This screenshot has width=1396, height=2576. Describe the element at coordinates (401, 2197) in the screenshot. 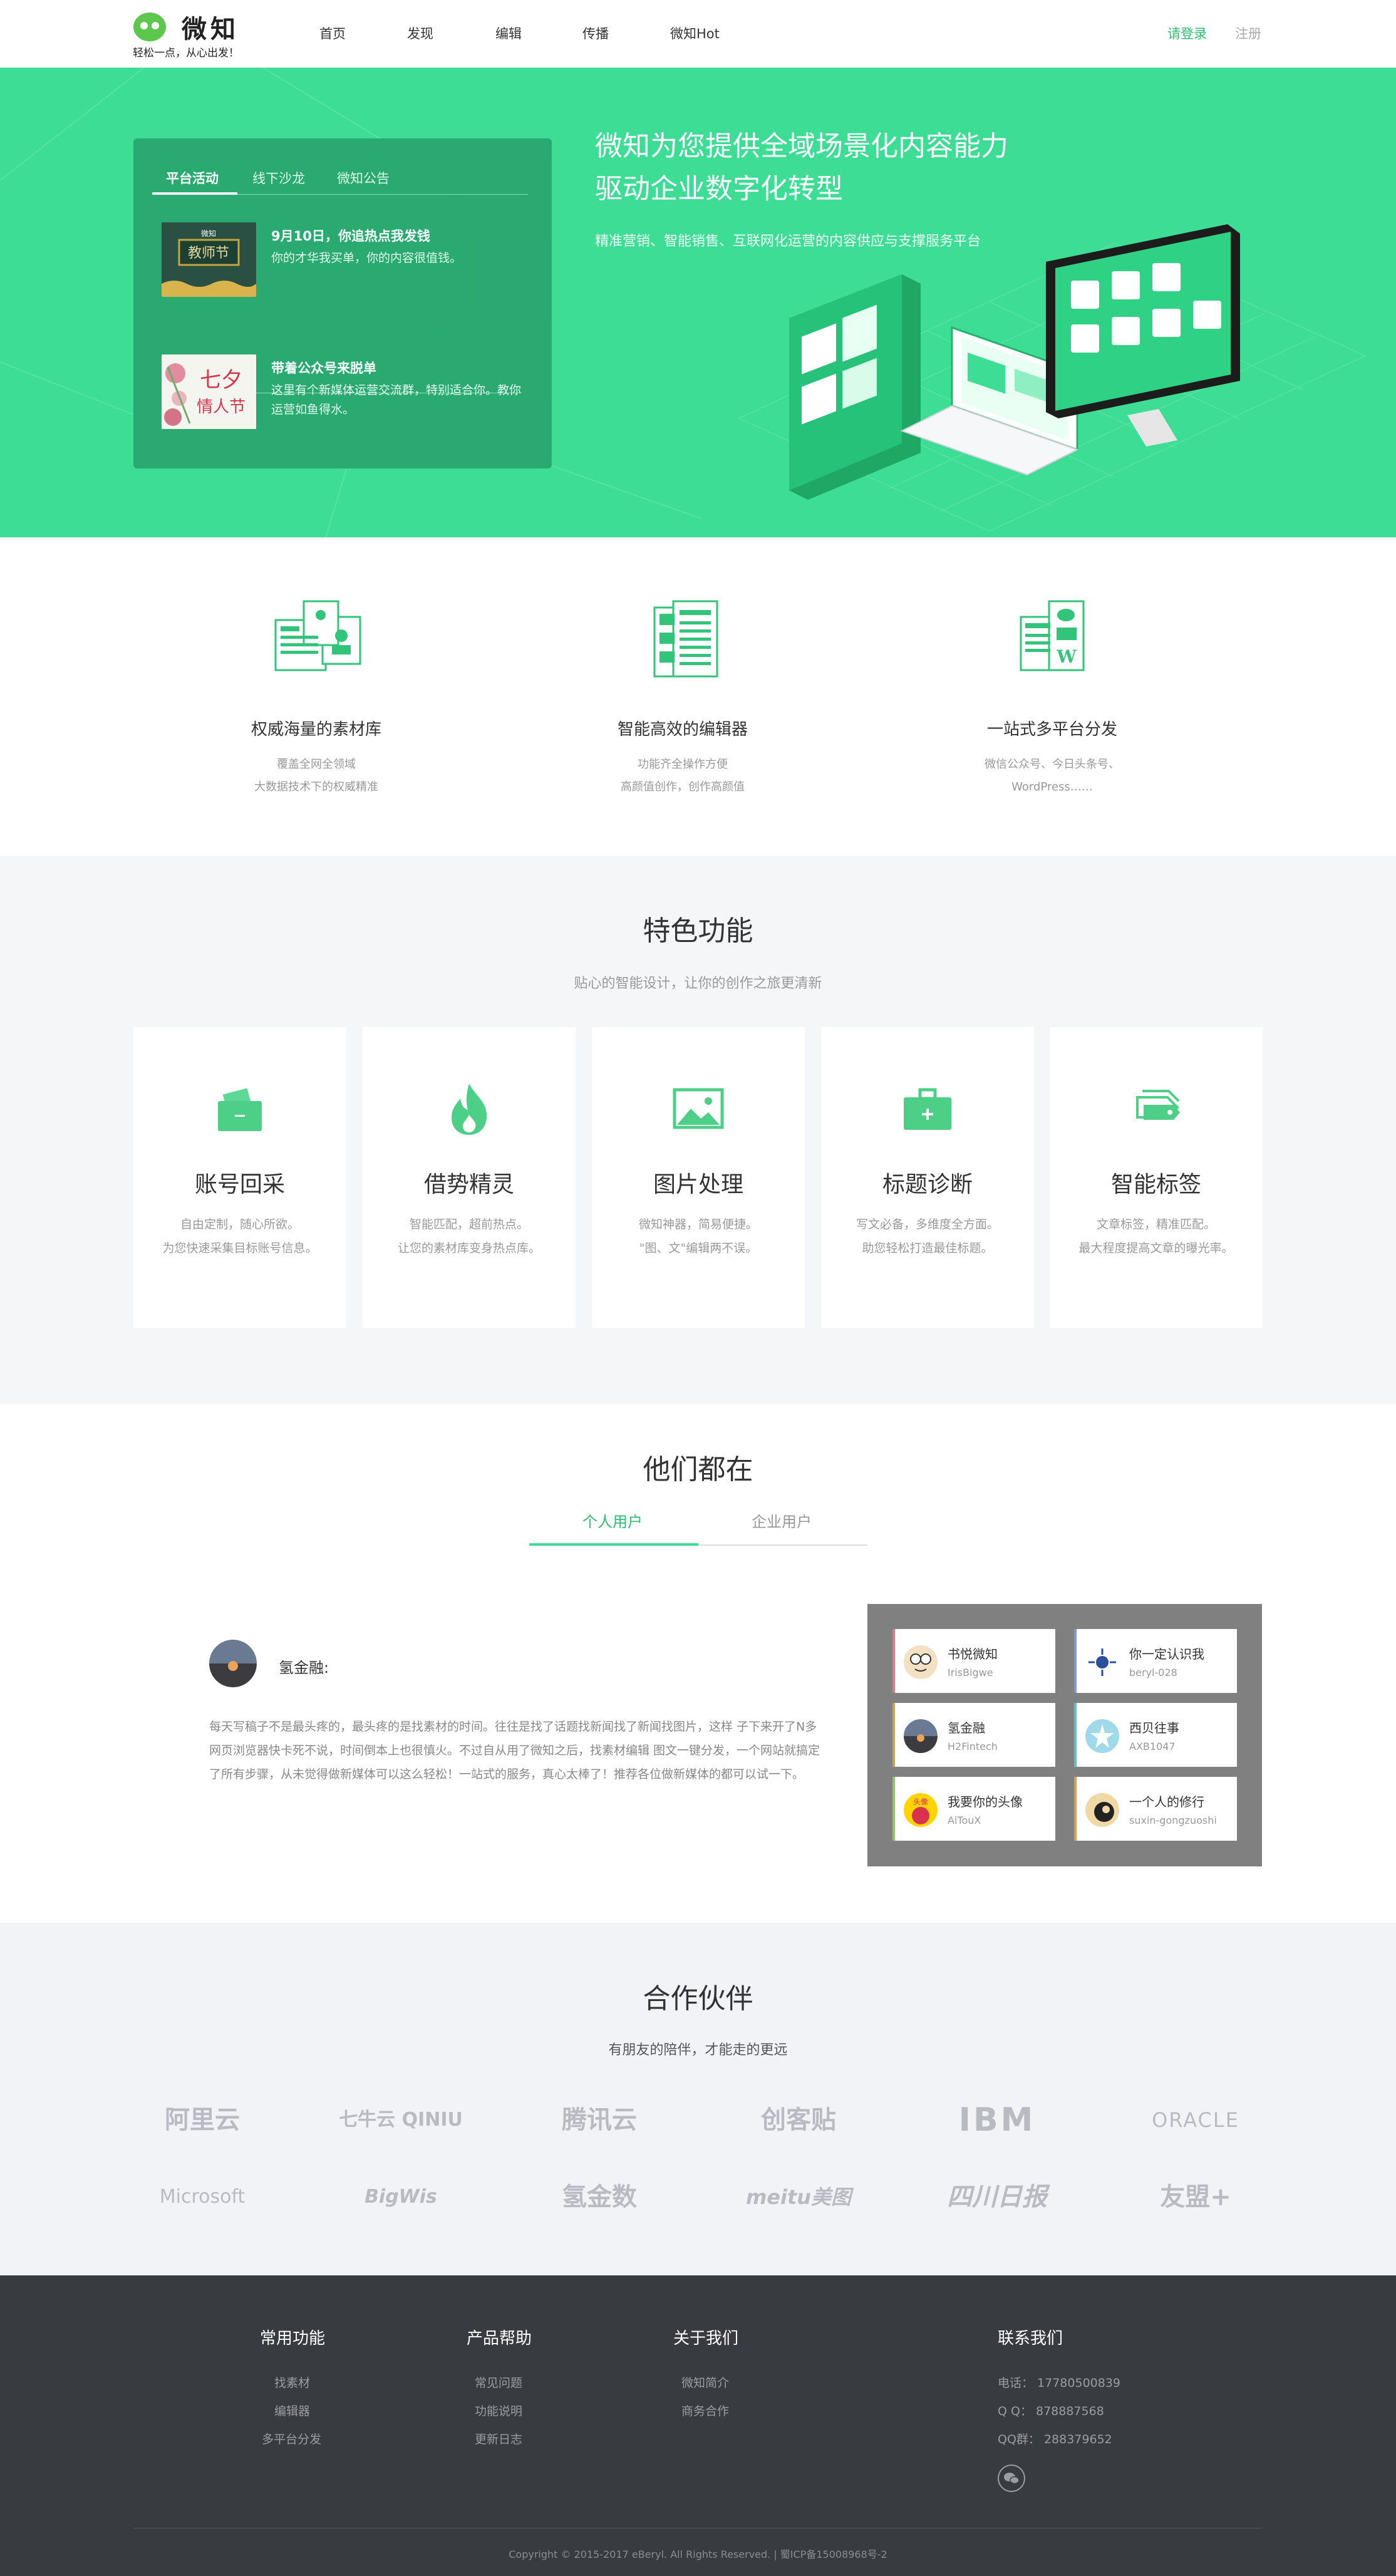

I see `partner-logo-bigwis: BigWis` at that location.